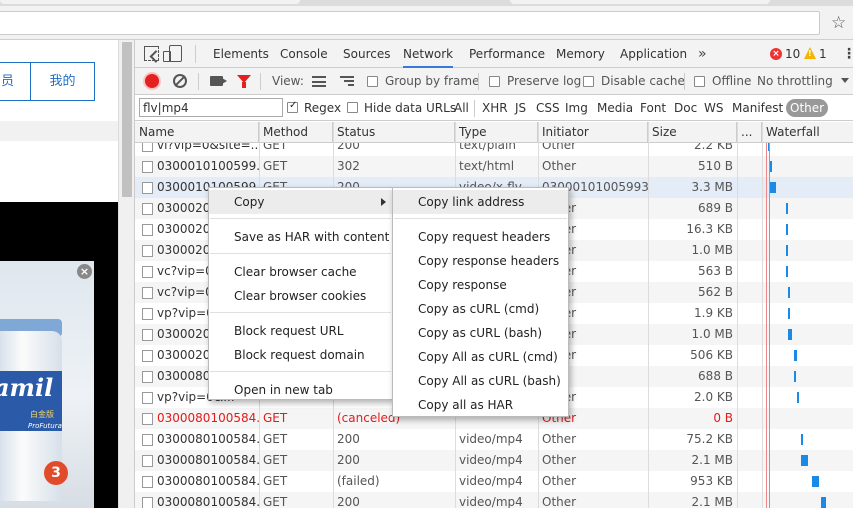 The height and width of the screenshot is (508, 853). What do you see at coordinates (495, 108) in the screenshot?
I see `type-filter-xhr: XHR` at bounding box center [495, 108].